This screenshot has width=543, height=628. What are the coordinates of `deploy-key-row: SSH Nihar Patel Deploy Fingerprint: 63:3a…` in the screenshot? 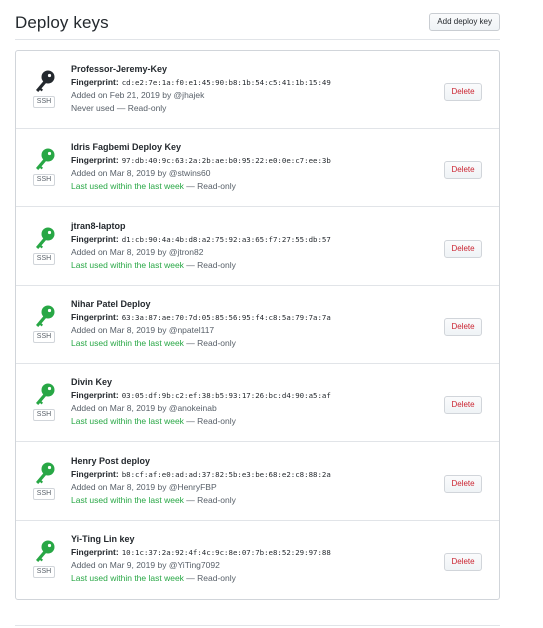 It's located at (257, 325).